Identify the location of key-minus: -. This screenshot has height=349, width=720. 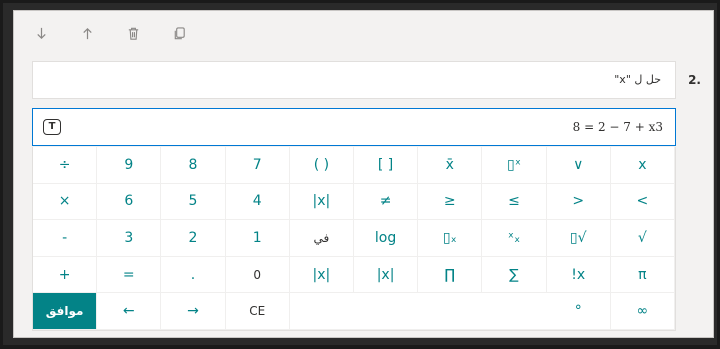
(65, 238).